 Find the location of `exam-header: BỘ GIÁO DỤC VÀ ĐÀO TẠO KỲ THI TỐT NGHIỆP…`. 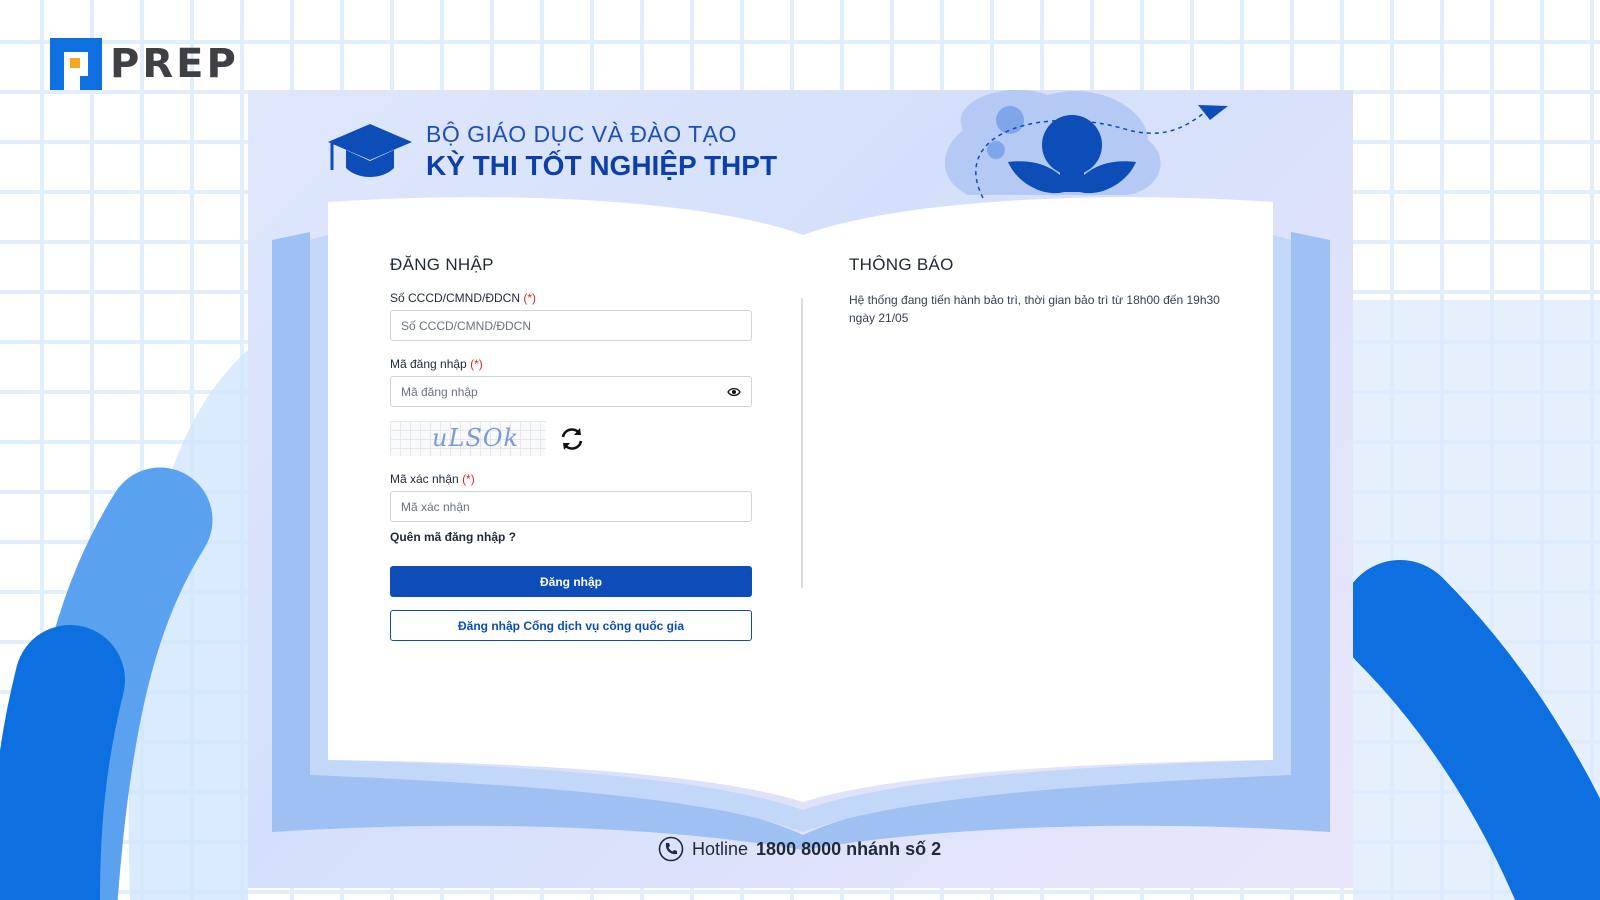

exam-header: BỘ GIÁO DỤC VÀ ĐÀO TẠO KỲ THI TỐT NGHIỆP… is located at coordinates (552, 151).